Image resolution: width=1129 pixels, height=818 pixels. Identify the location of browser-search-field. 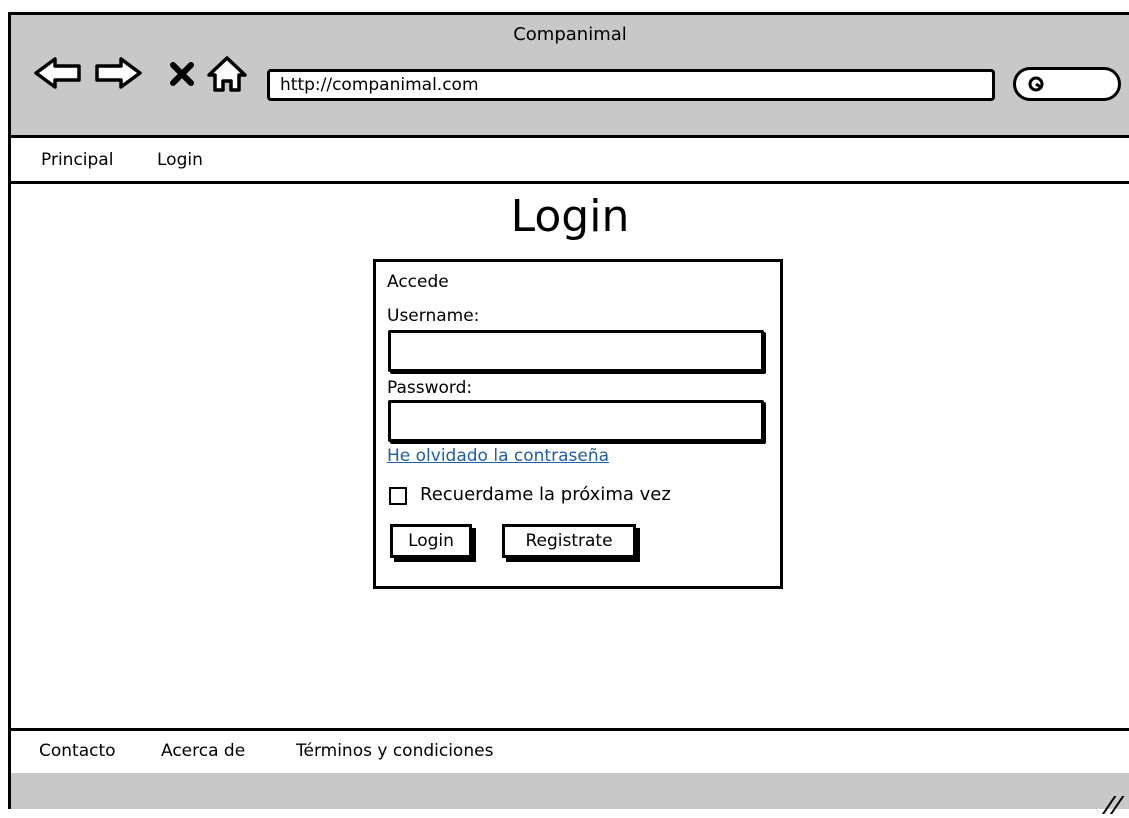
(1067, 84).